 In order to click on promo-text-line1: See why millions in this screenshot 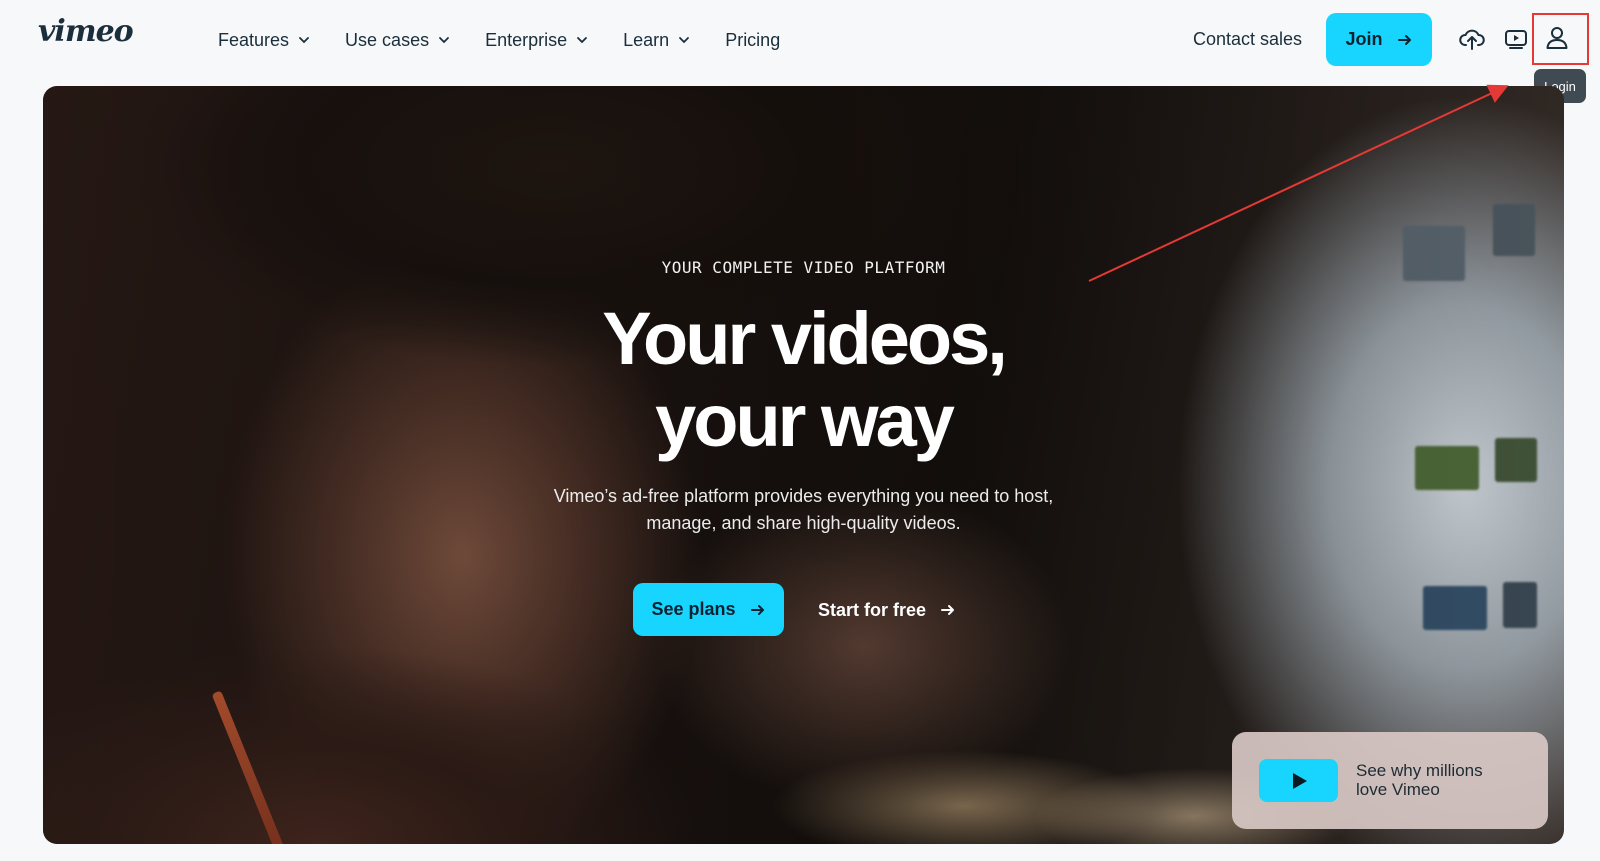, I will do `click(1419, 770)`.